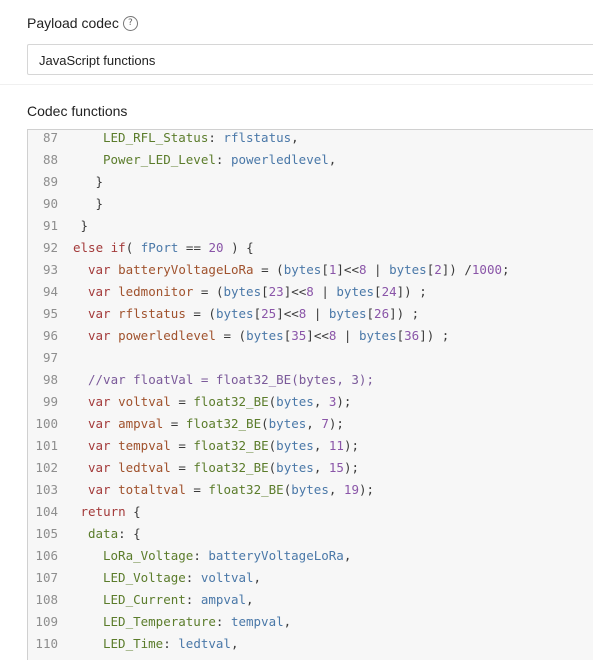  What do you see at coordinates (99, 247) in the screenshot?
I see `code-token: else if` at bounding box center [99, 247].